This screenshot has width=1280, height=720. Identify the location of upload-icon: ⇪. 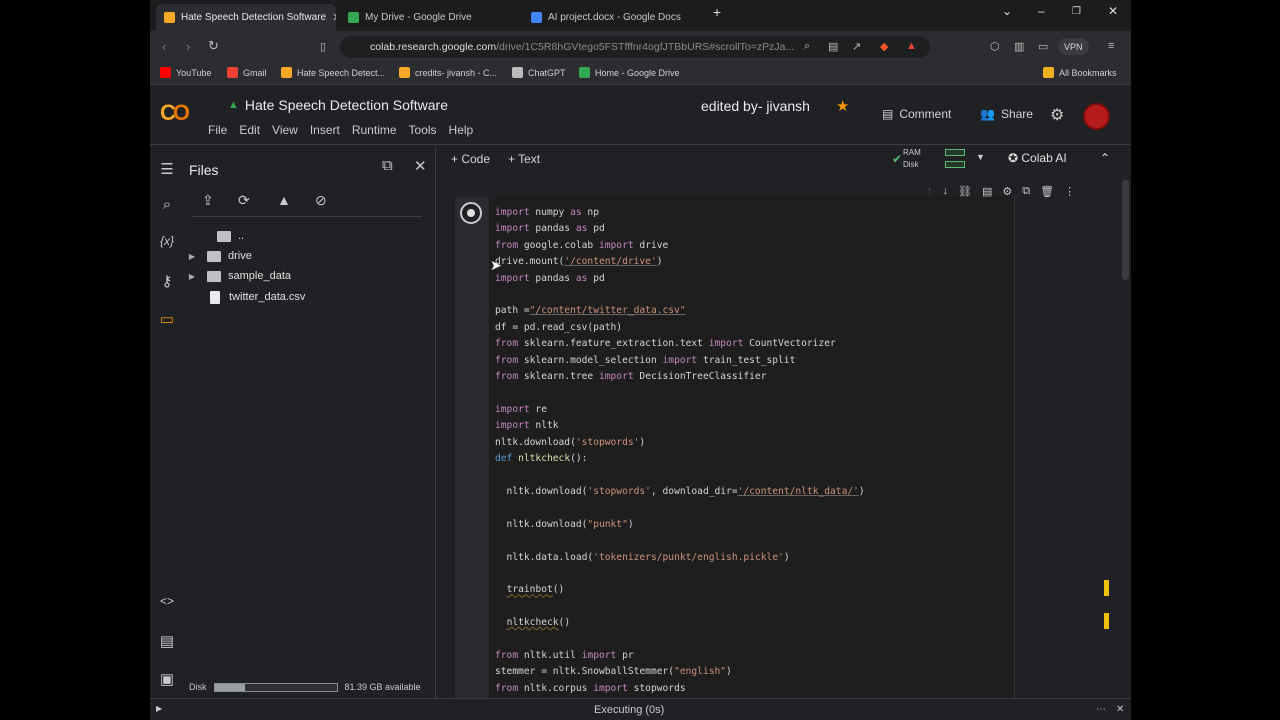
(208, 200).